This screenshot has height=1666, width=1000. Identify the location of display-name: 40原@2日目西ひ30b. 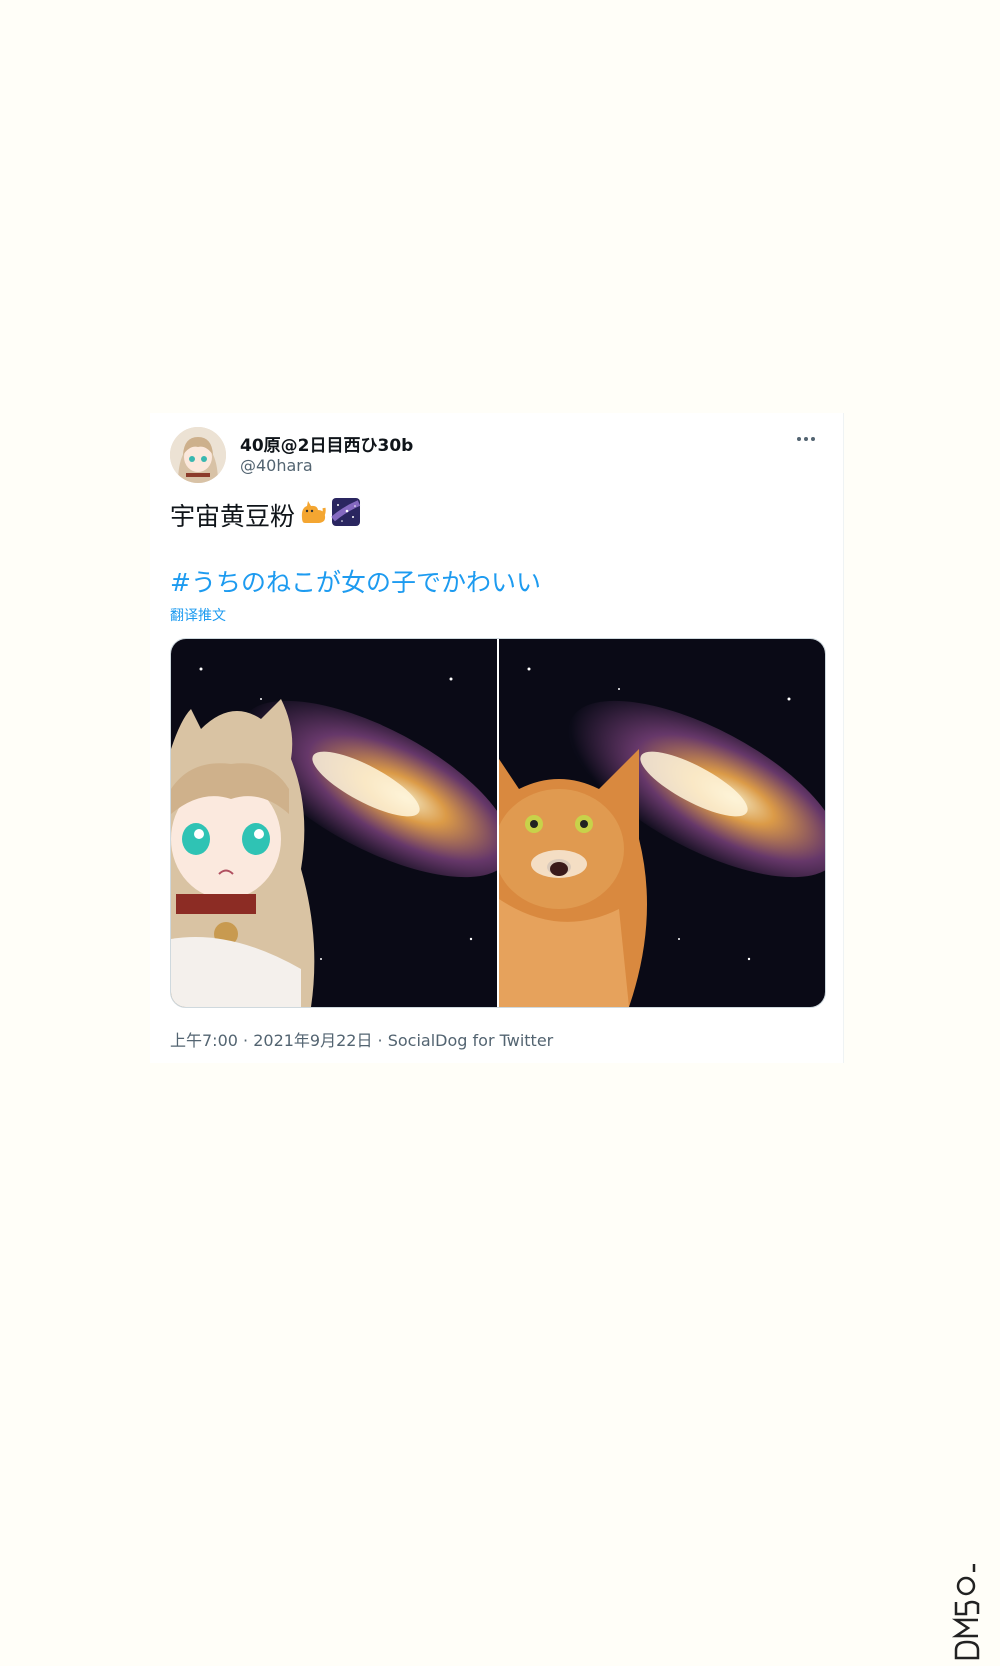
(326, 443).